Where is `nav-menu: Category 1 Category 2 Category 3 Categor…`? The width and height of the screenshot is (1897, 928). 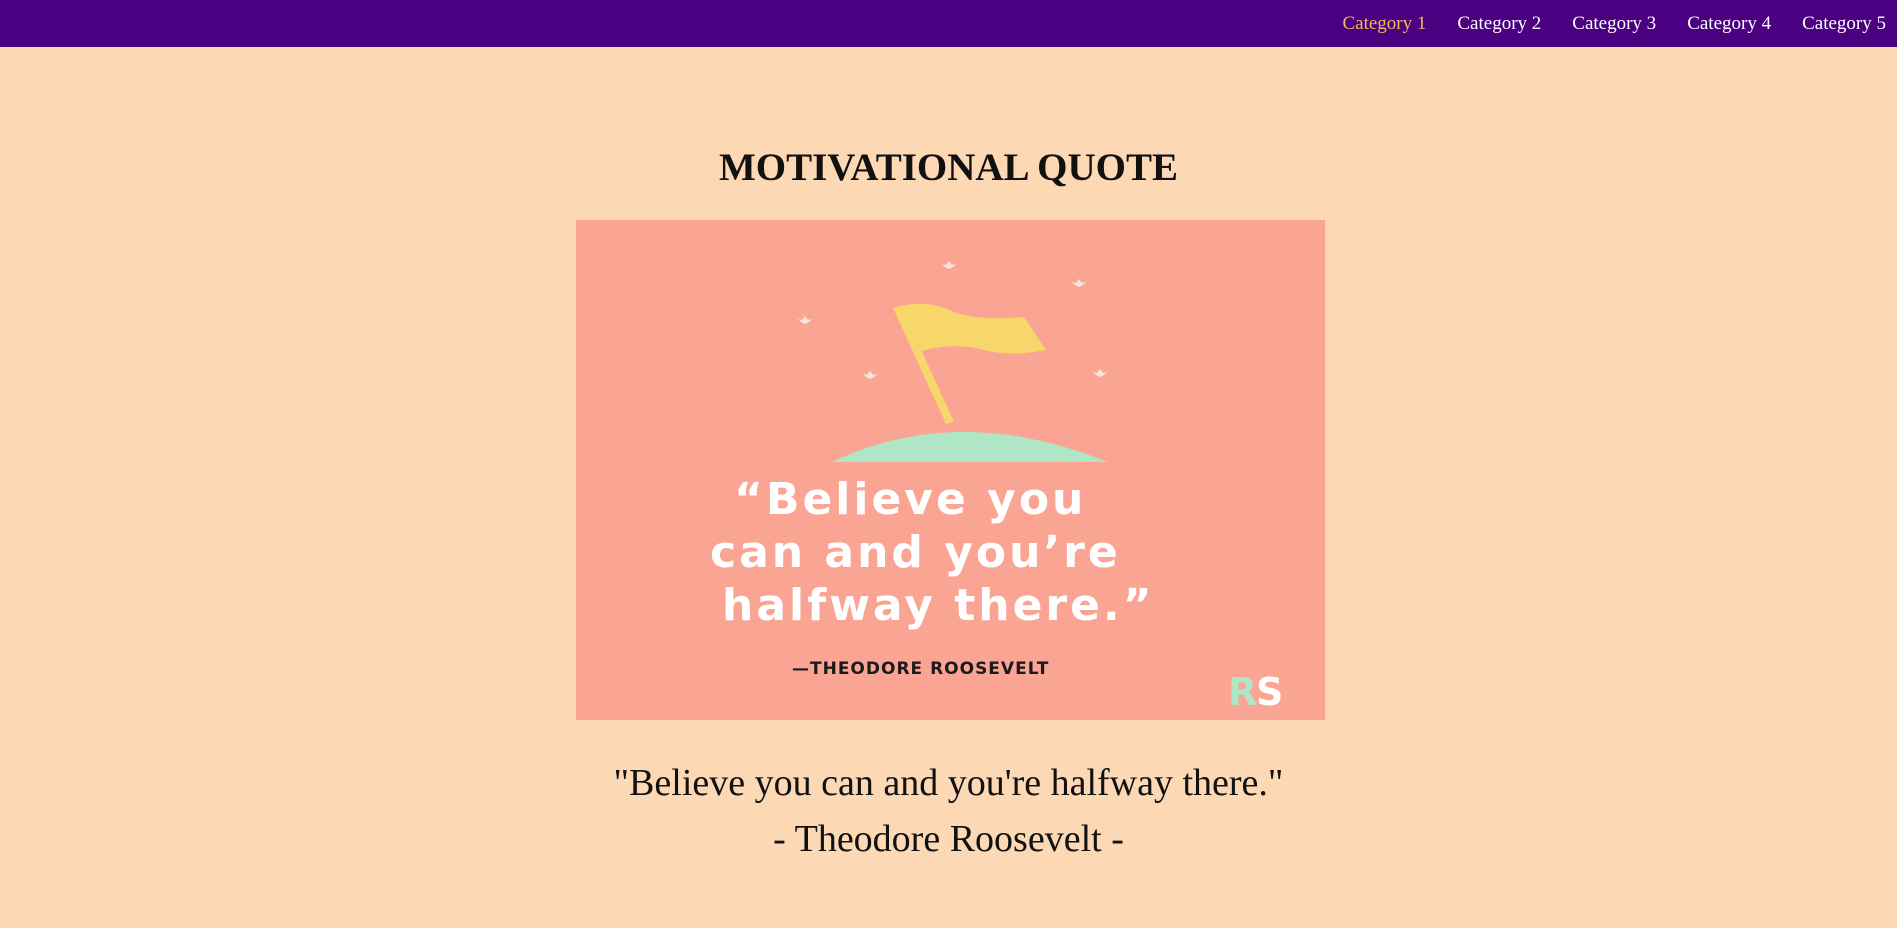 nav-menu: Category 1 Category 2 Category 3 Categor… is located at coordinates (1619, 23).